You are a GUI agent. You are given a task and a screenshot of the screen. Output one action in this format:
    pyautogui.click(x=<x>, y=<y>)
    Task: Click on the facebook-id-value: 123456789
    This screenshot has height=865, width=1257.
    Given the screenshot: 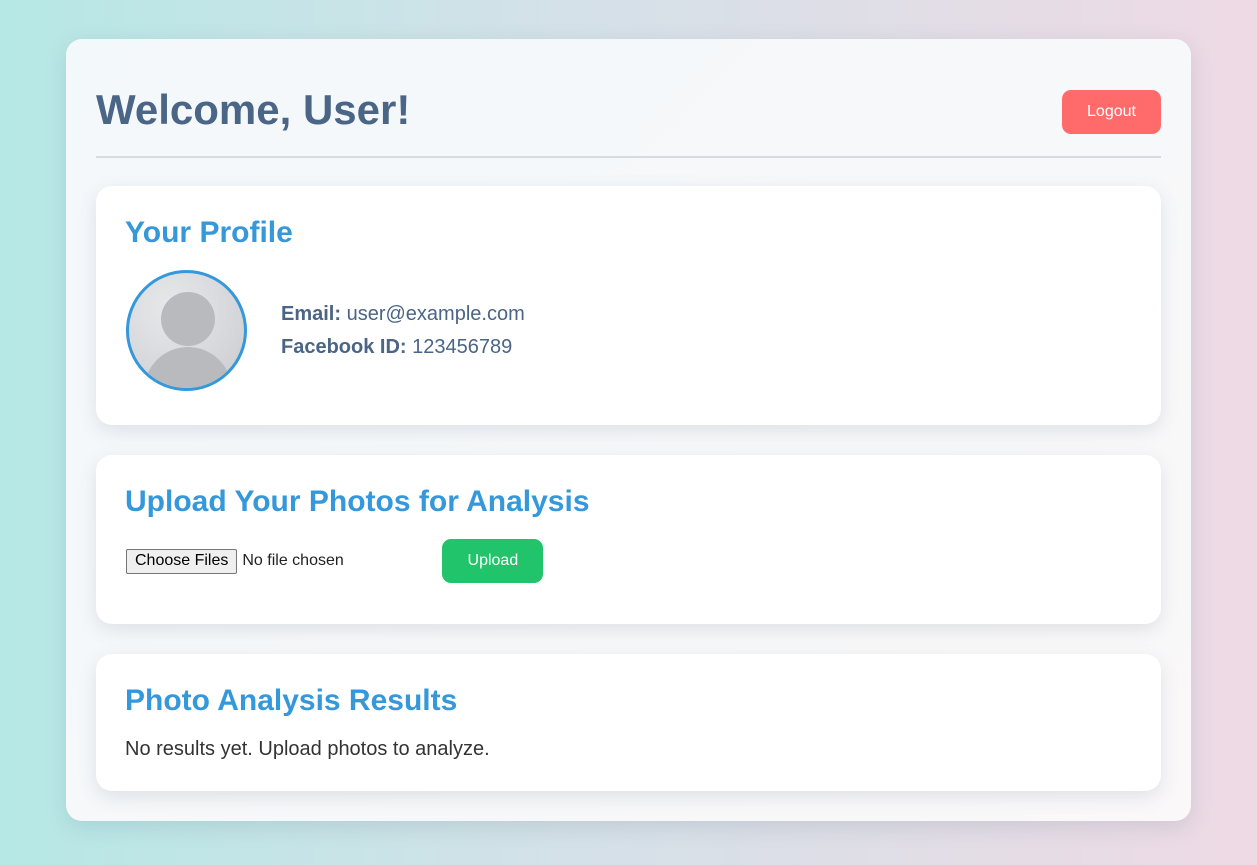 What is the action you would take?
    pyautogui.click(x=462, y=347)
    